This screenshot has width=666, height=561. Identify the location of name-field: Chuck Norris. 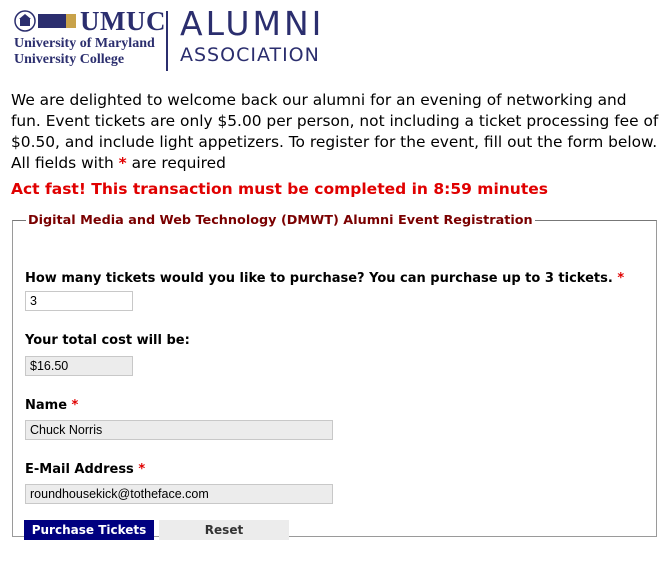
(179, 430).